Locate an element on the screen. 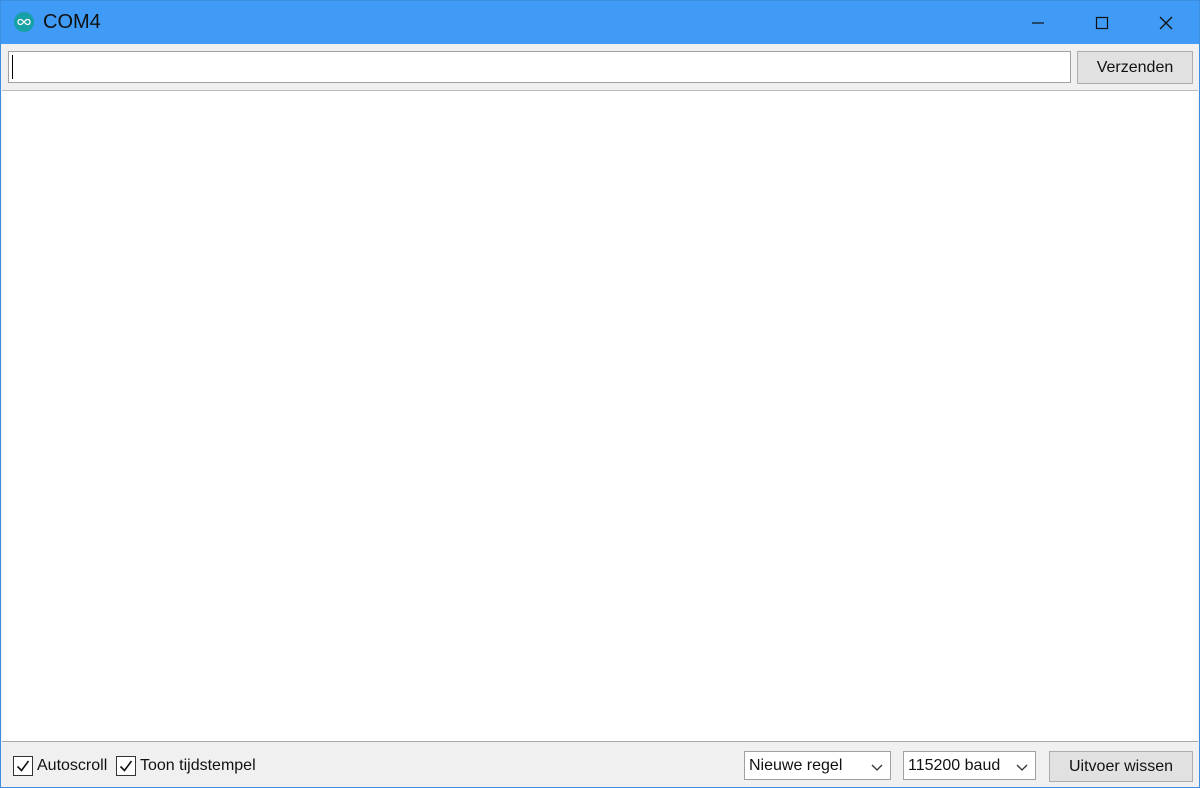 The height and width of the screenshot is (788, 1200). line-ending-select: Nieuwe regel is located at coordinates (817, 765).